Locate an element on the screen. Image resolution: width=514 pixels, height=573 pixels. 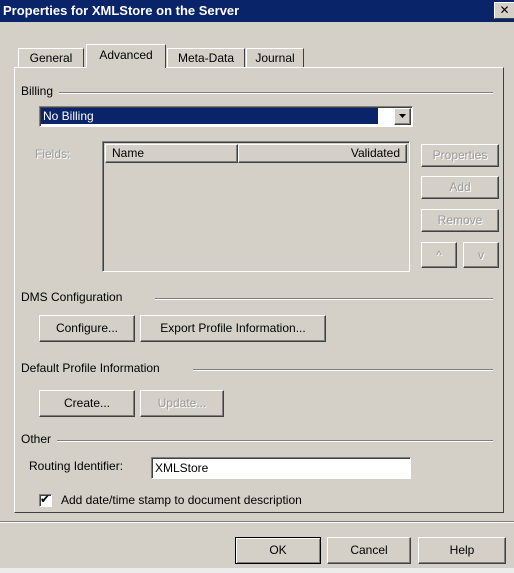
move-up-button: ^ is located at coordinates (439, 255).